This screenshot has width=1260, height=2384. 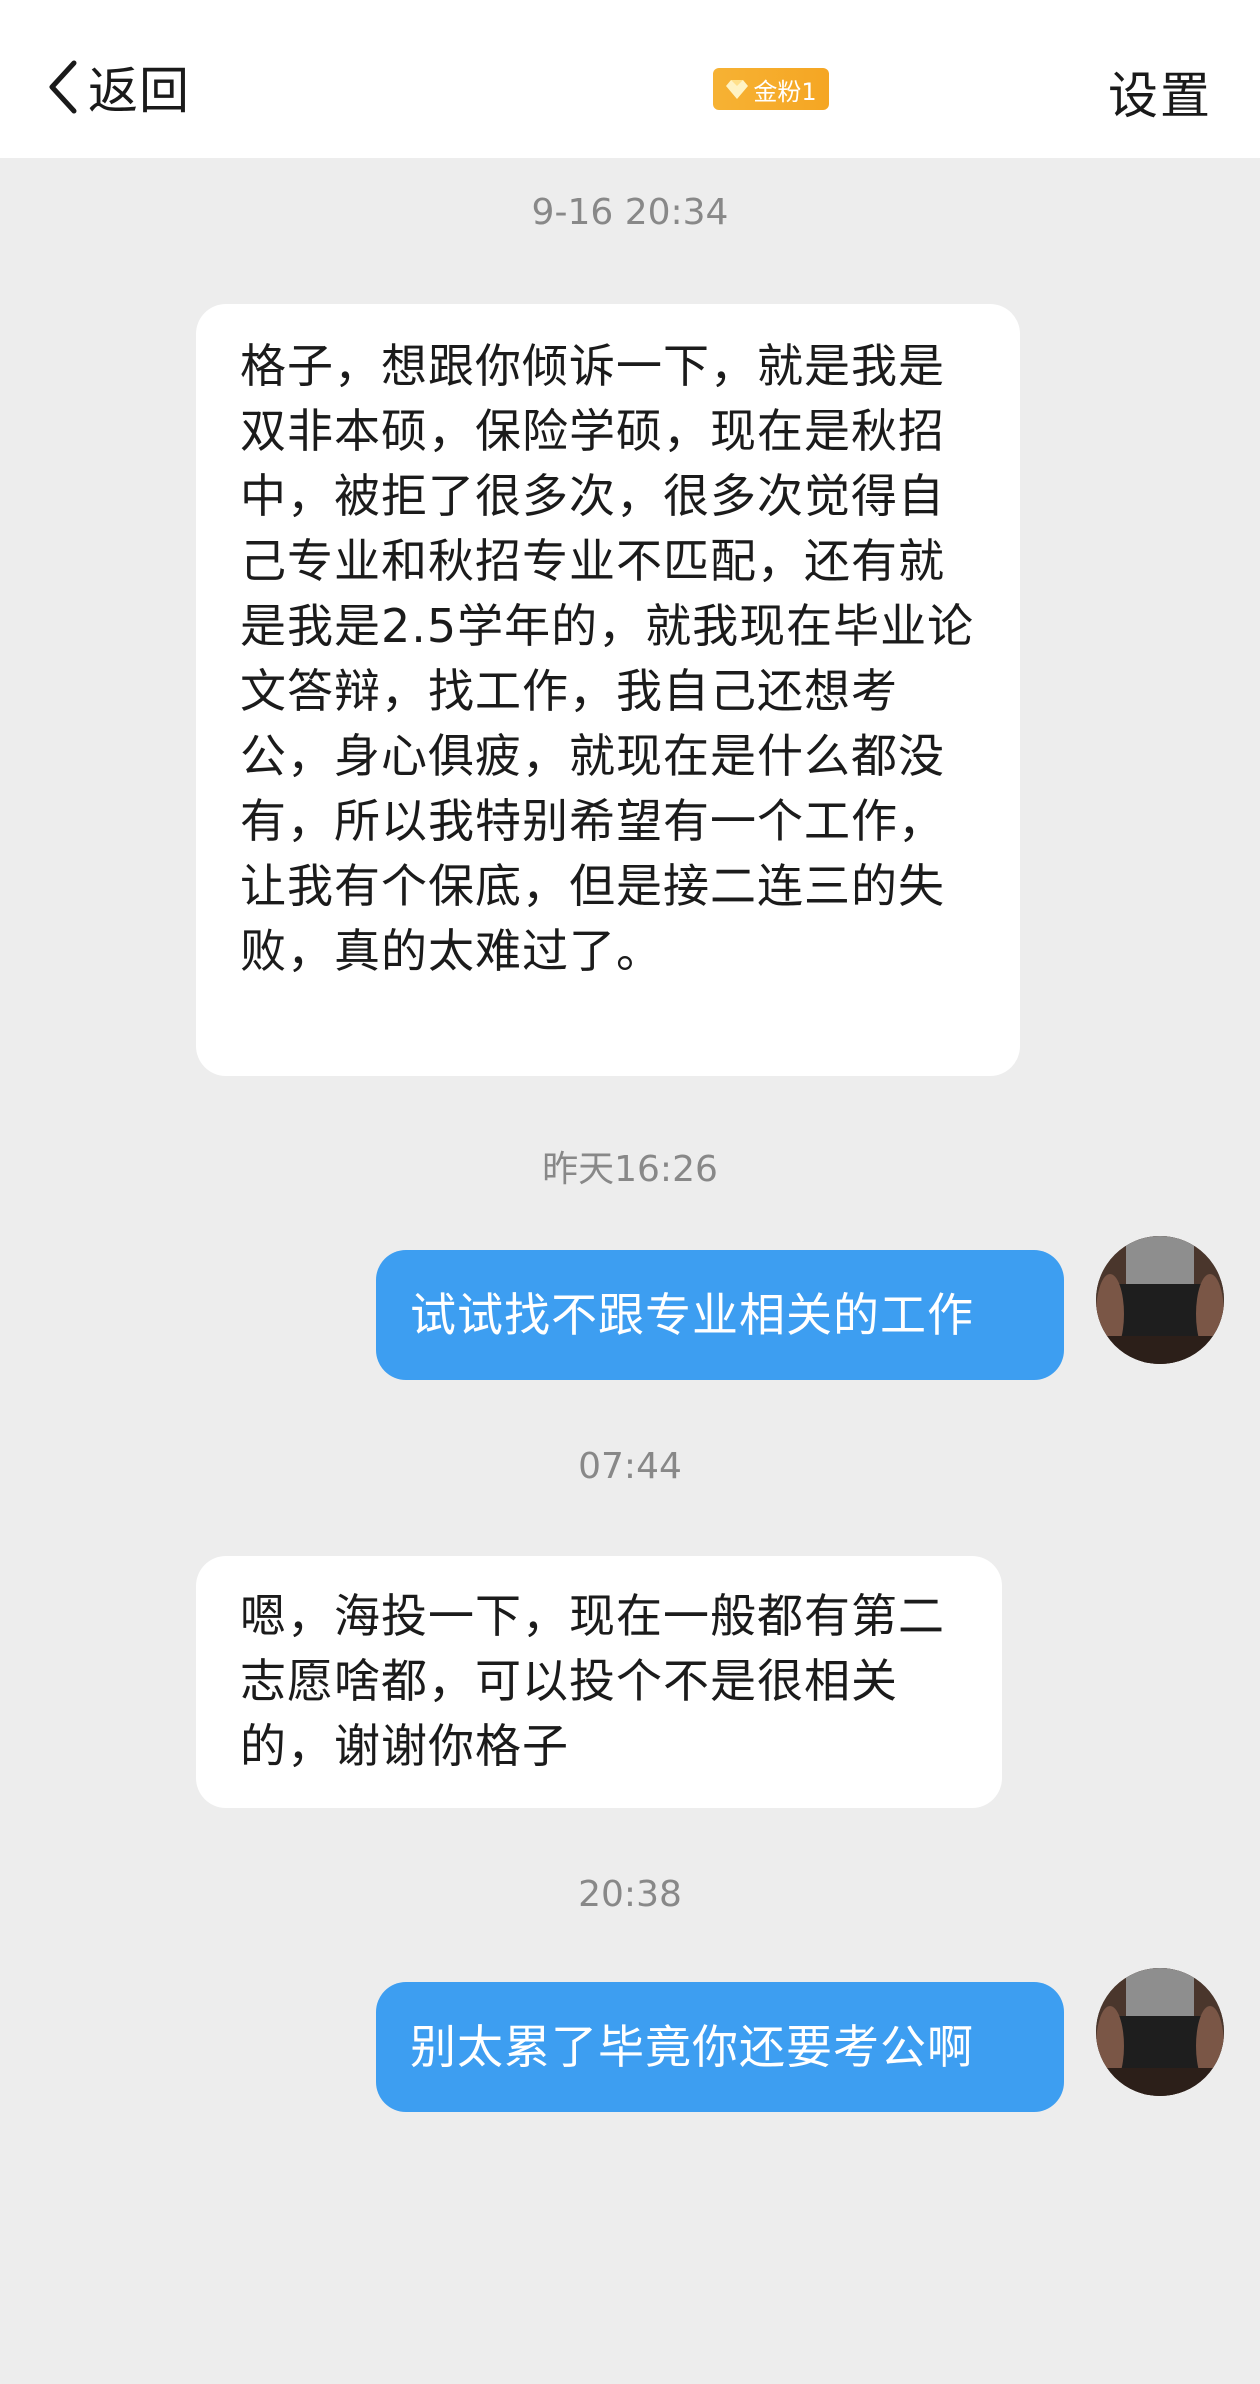 What do you see at coordinates (1160, 92) in the screenshot?
I see `settings-button: 设置` at bounding box center [1160, 92].